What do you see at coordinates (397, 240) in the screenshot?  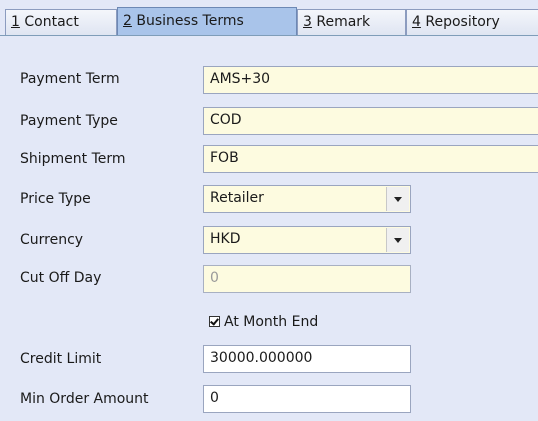 I see `currency-chevron-down-icon` at bounding box center [397, 240].